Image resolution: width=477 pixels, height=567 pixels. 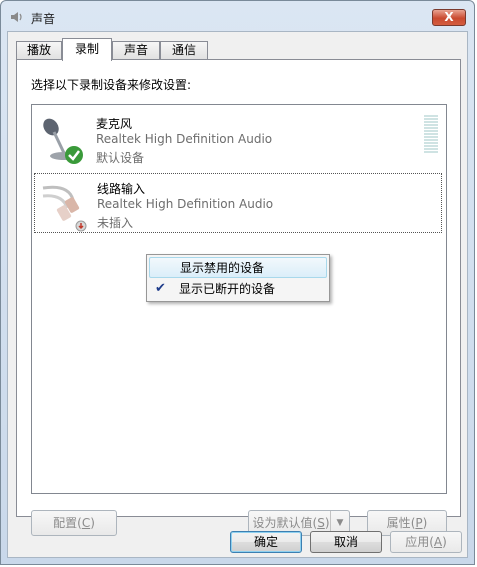 What do you see at coordinates (65, 523) in the screenshot?
I see `configure-label: 配置` at bounding box center [65, 523].